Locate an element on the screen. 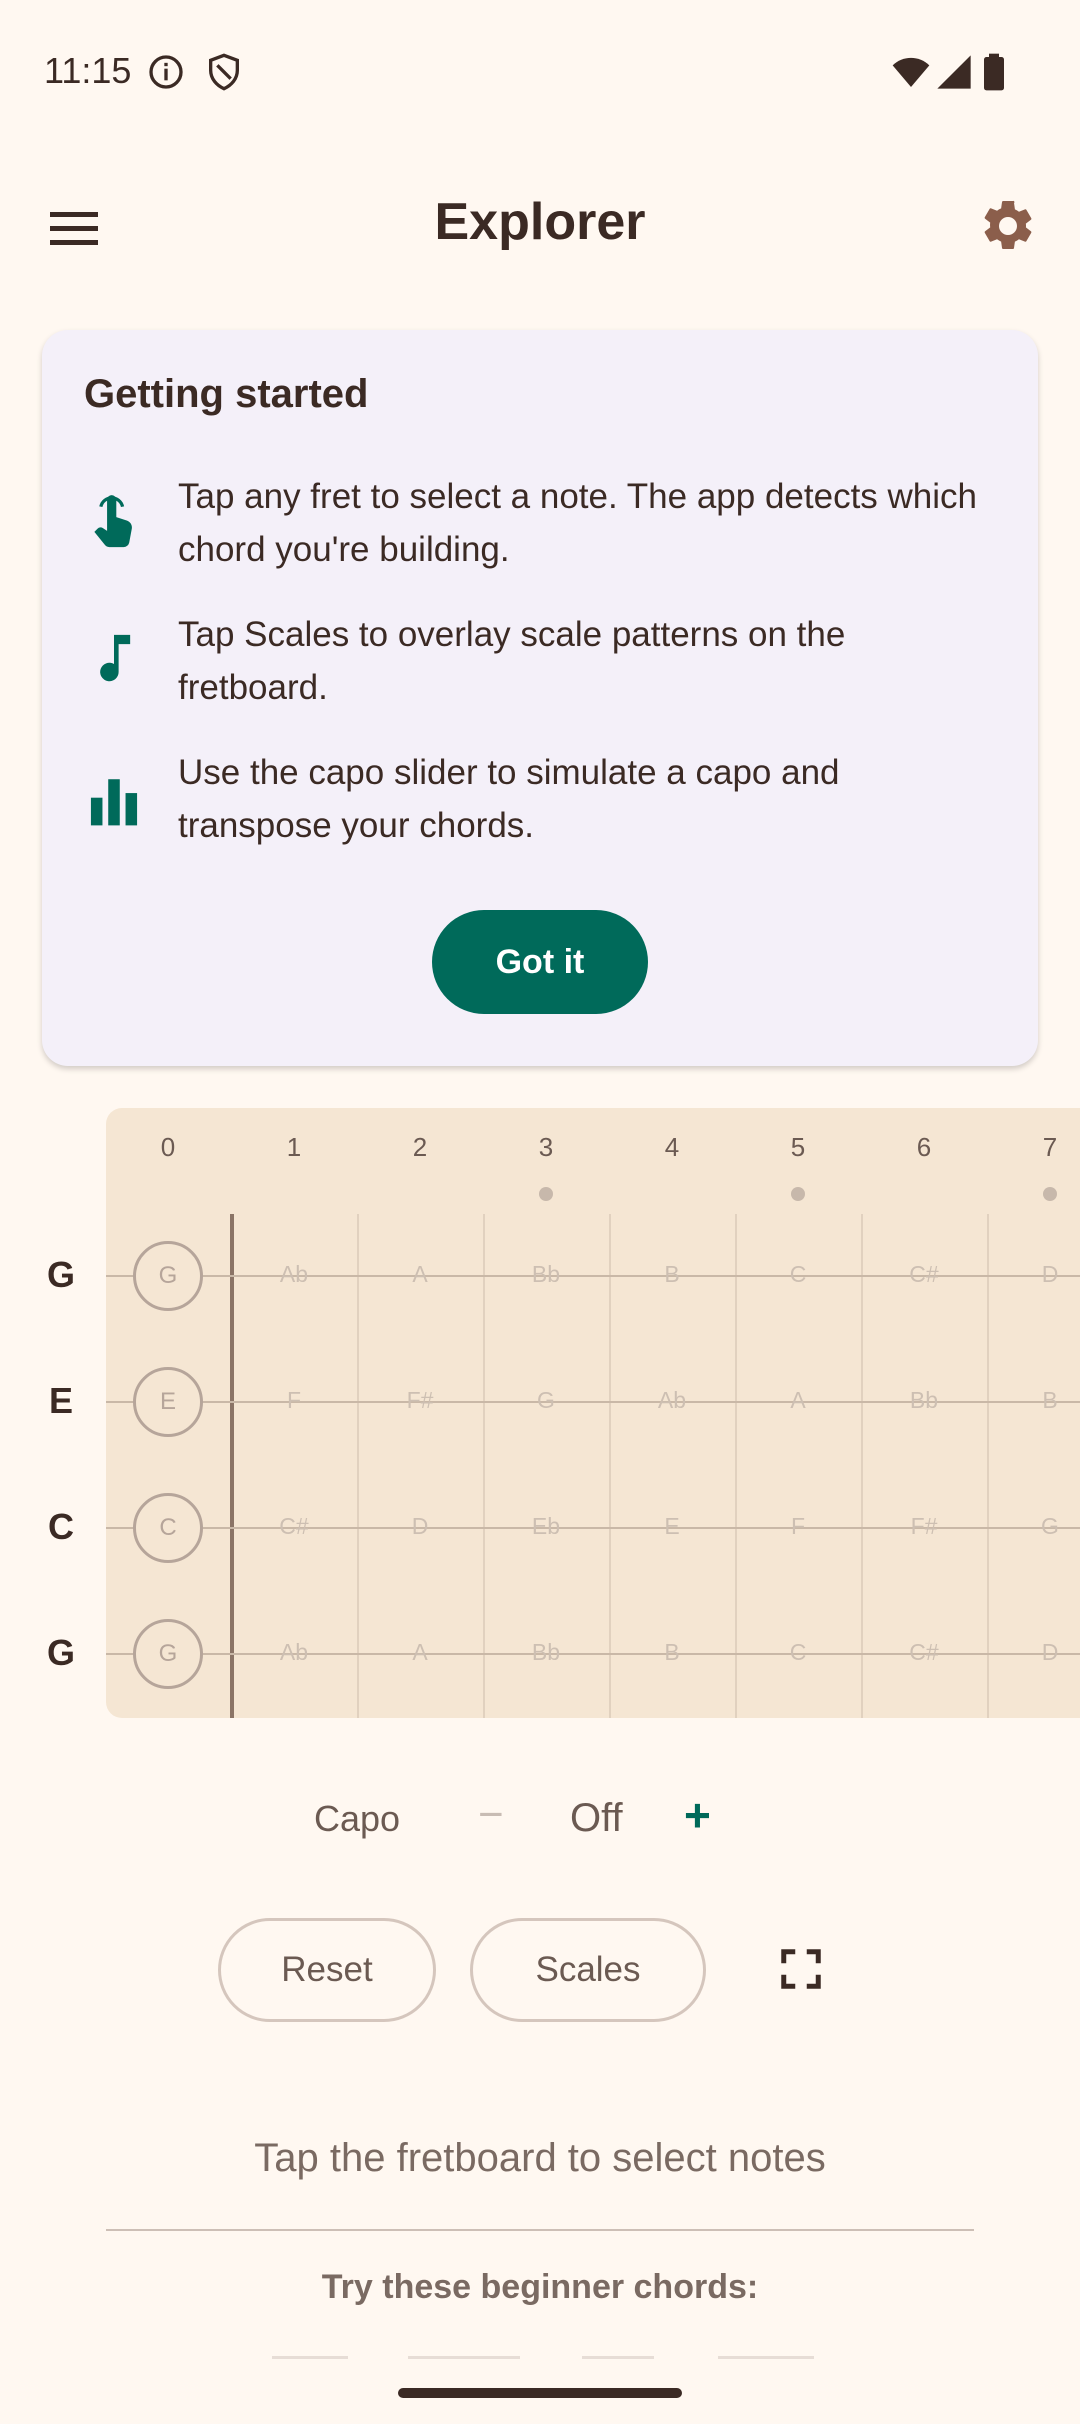 The image size is (1080, 2424). fret-number: 5 is located at coordinates (798, 1147).